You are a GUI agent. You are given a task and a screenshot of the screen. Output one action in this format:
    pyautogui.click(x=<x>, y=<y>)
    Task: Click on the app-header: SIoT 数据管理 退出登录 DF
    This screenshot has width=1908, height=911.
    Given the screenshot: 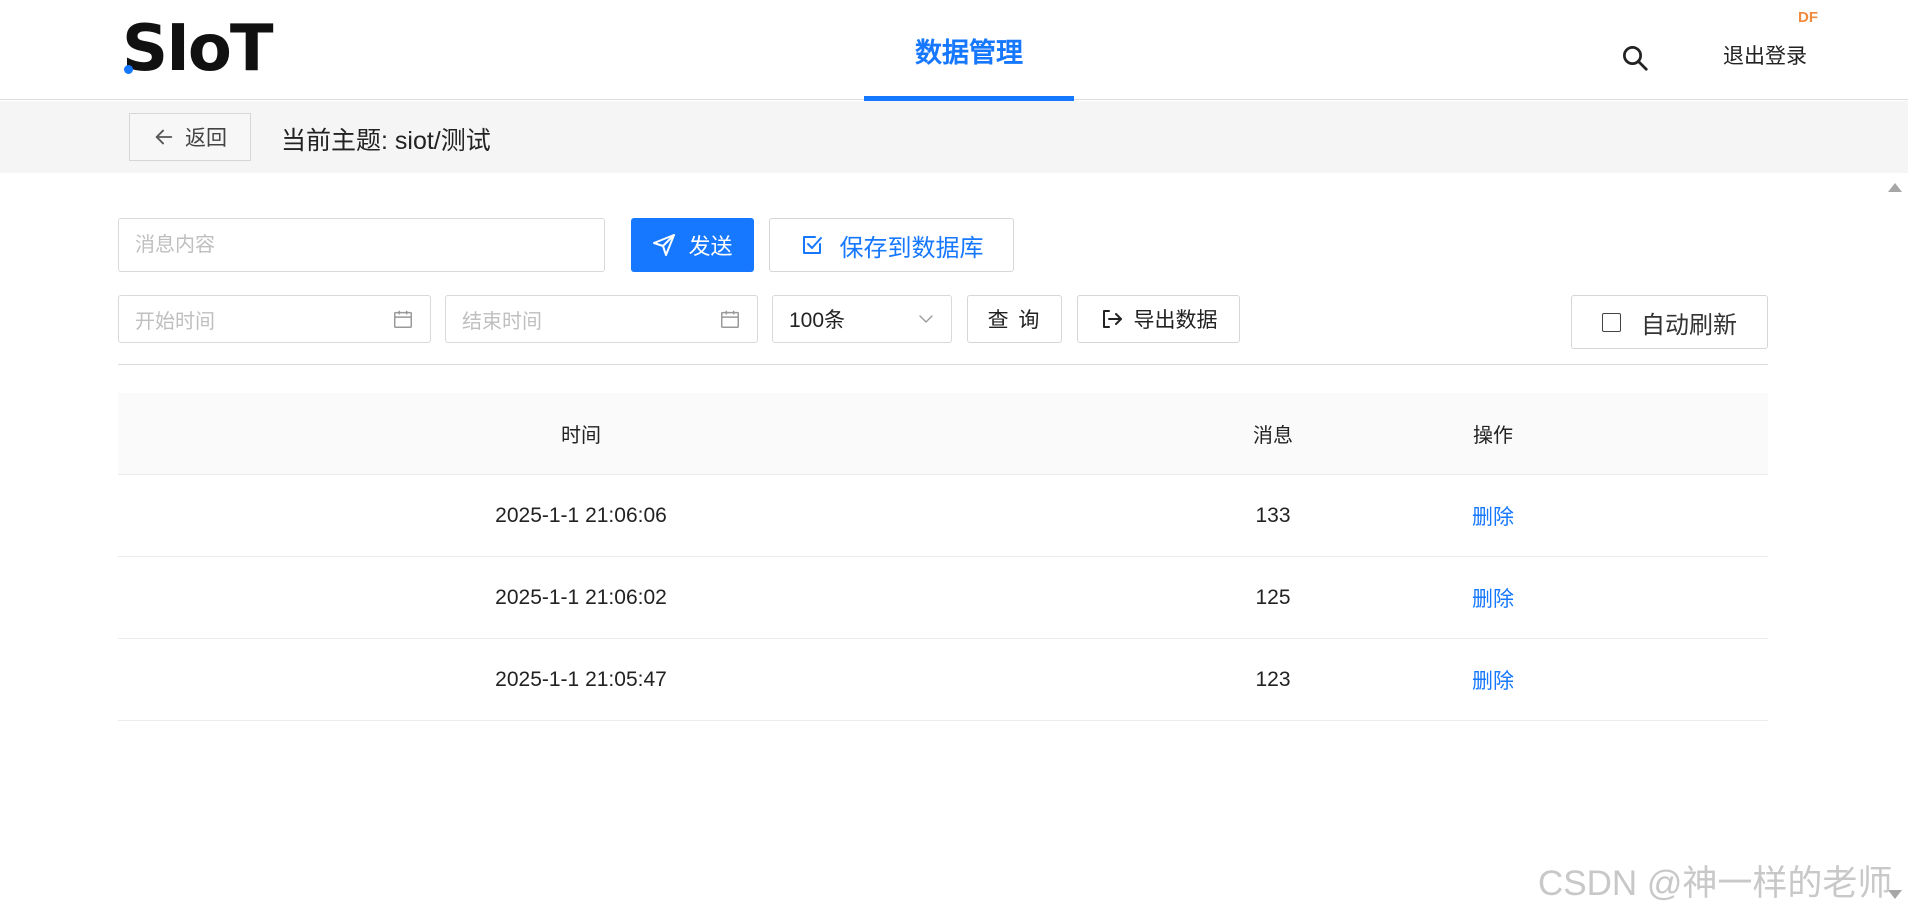 What is the action you would take?
    pyautogui.click(x=954, y=50)
    